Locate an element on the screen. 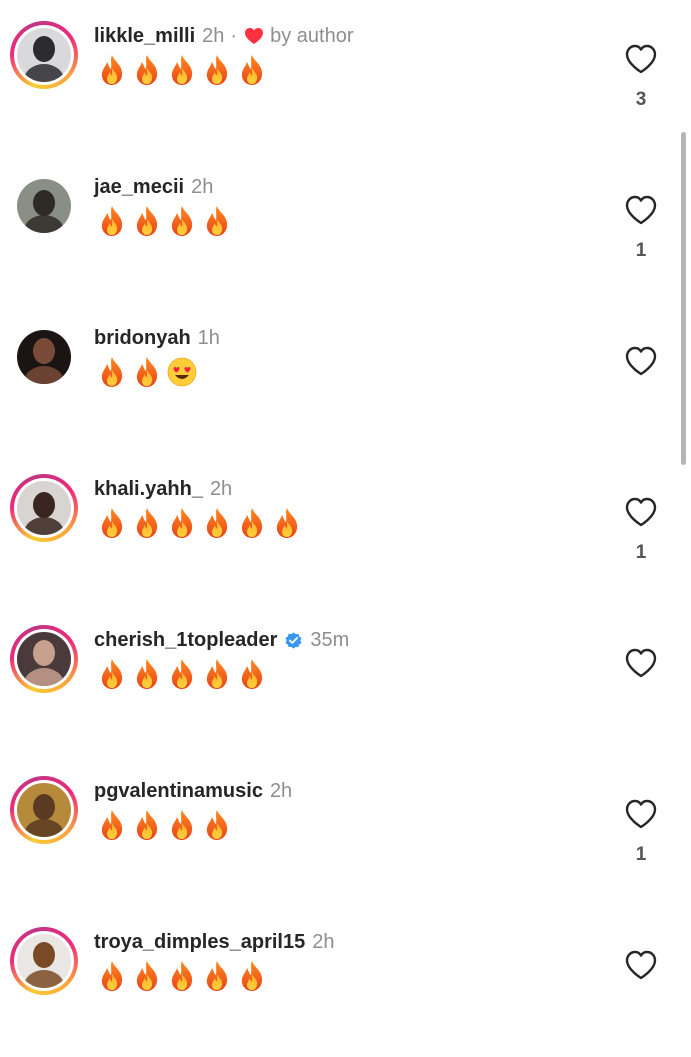 The height and width of the screenshot is (1057, 691). scrollbar is located at coordinates (683, 298).